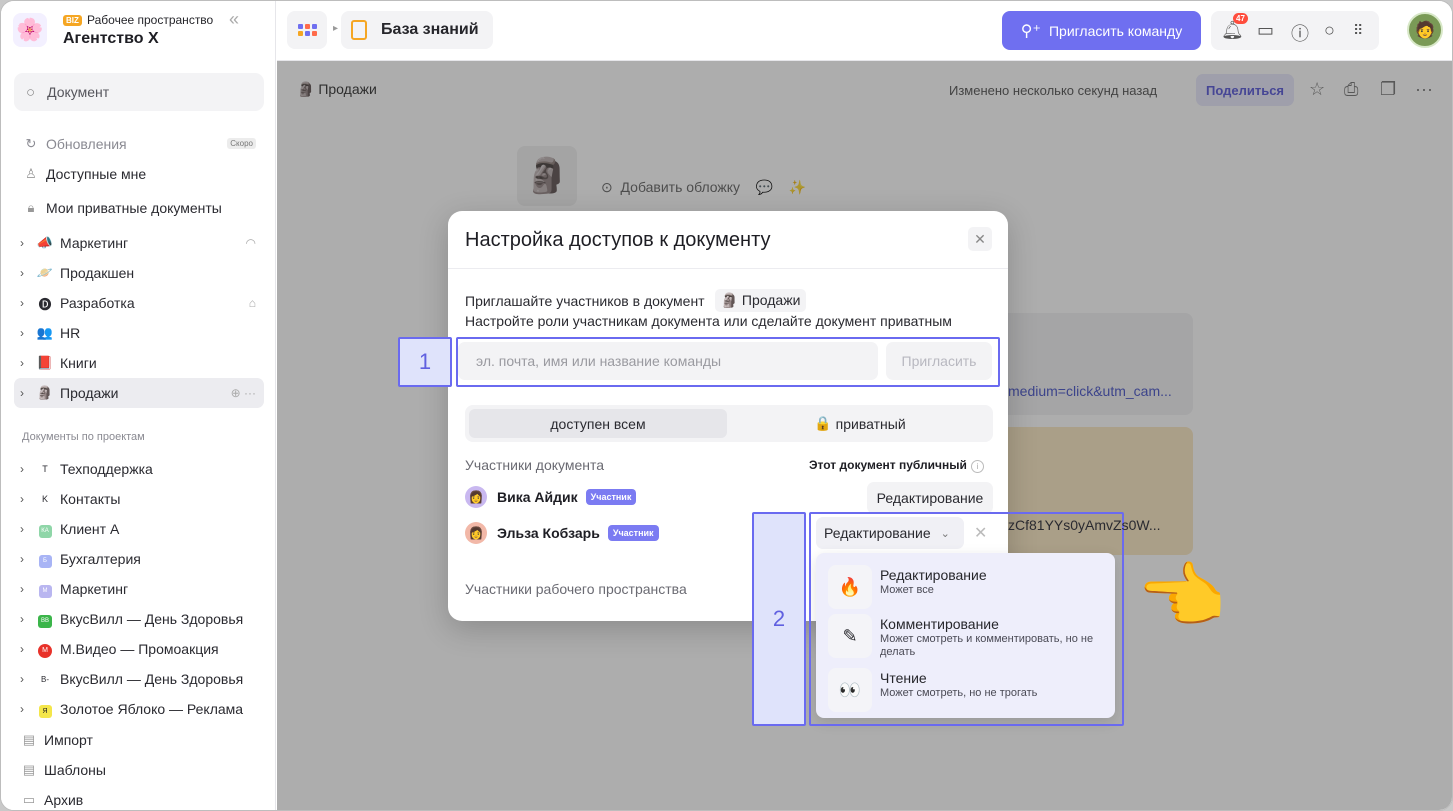 This screenshot has height=811, width=1453. What do you see at coordinates (31, 143) in the screenshot?
I see `refresh-icon: ↻` at bounding box center [31, 143].